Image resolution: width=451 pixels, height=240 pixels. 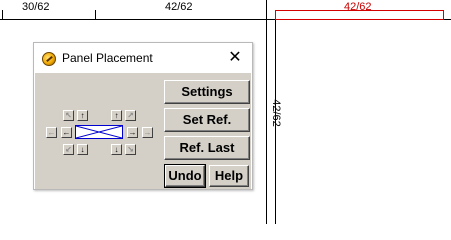 What do you see at coordinates (179, 7) in the screenshot?
I see `dimension-label-mid: 42/62` at bounding box center [179, 7].